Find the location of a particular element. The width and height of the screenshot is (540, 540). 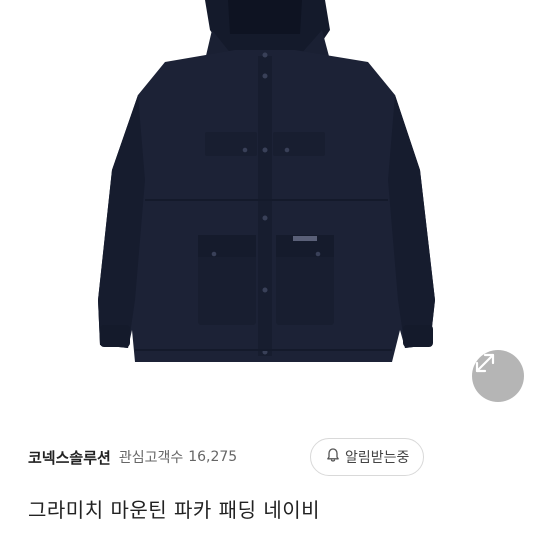

seller-row: 코넥스솔루션 관심고객수 16,275 알림받는중 is located at coordinates (270, 457).